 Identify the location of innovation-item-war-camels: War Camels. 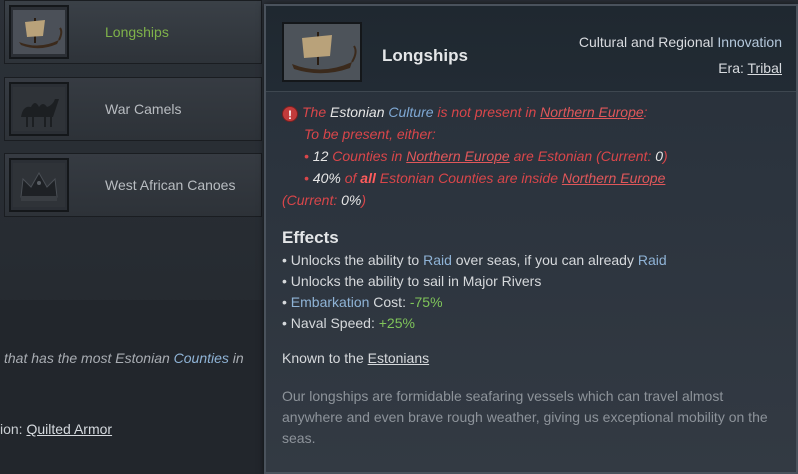
(133, 109).